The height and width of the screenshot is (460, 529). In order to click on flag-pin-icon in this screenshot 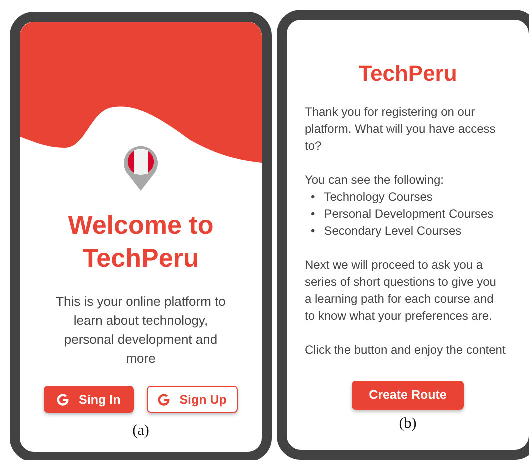, I will do `click(141, 168)`.